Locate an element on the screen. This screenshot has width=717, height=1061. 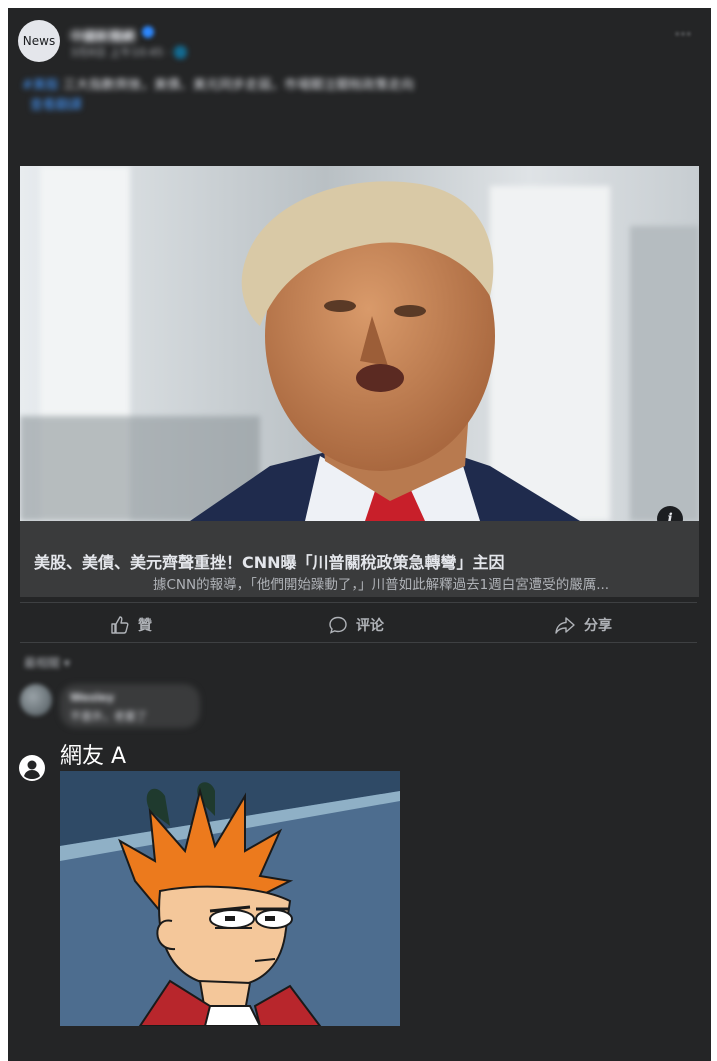
more-options-icon: ··· is located at coordinates (683, 36).